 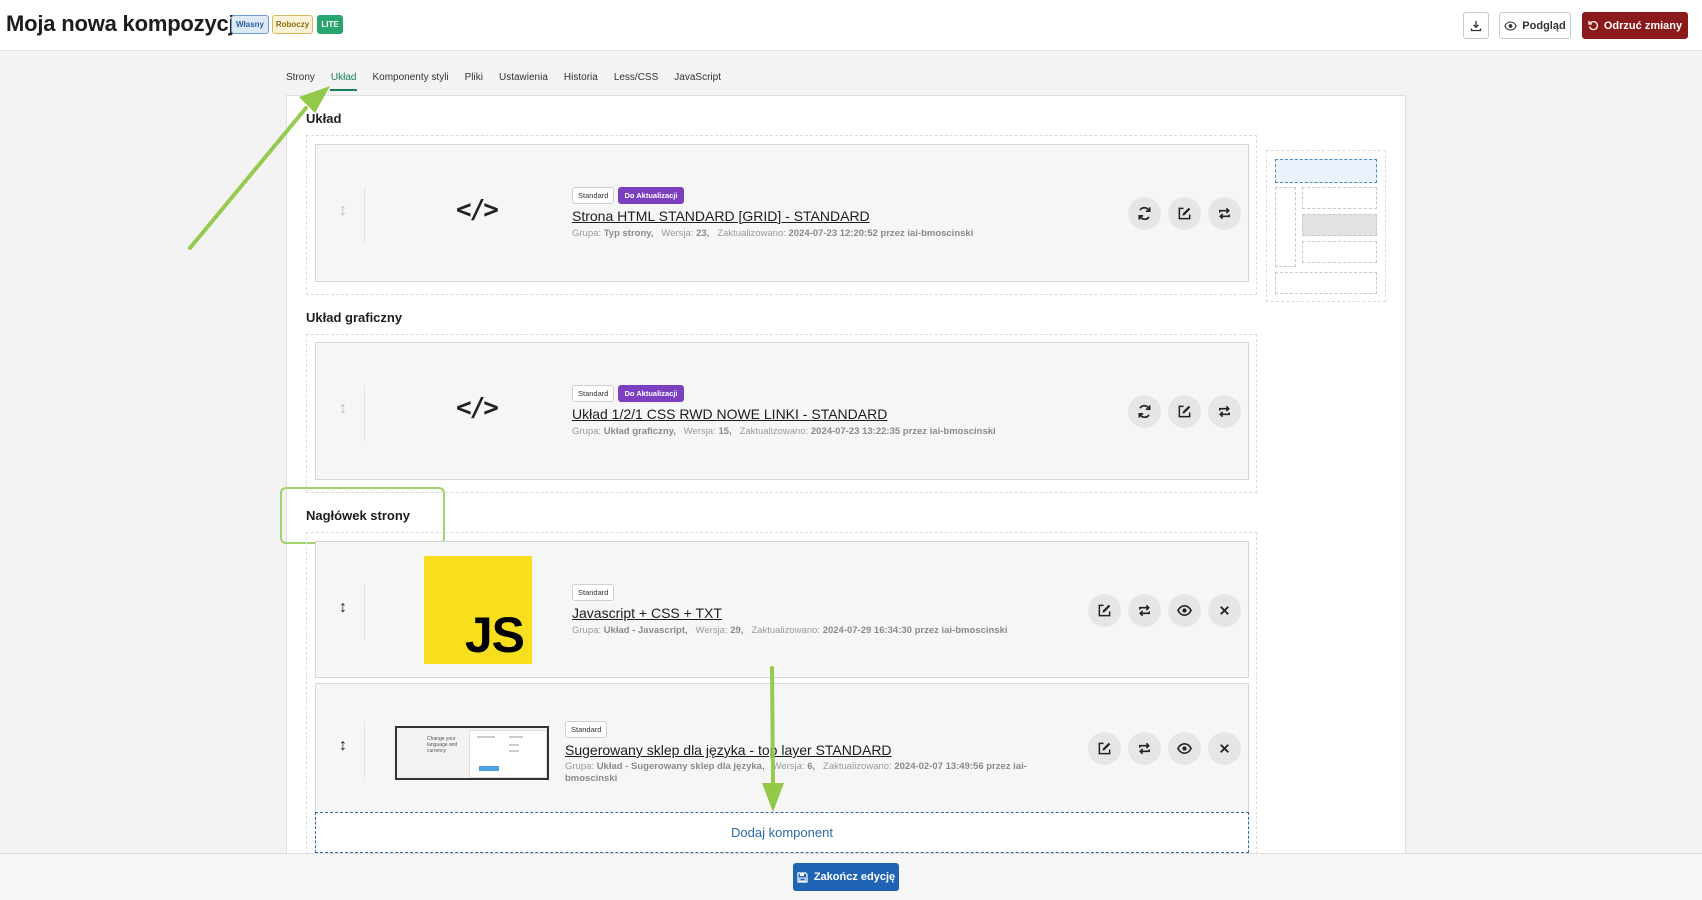 What do you see at coordinates (802, 877) in the screenshot?
I see `save-icon` at bounding box center [802, 877].